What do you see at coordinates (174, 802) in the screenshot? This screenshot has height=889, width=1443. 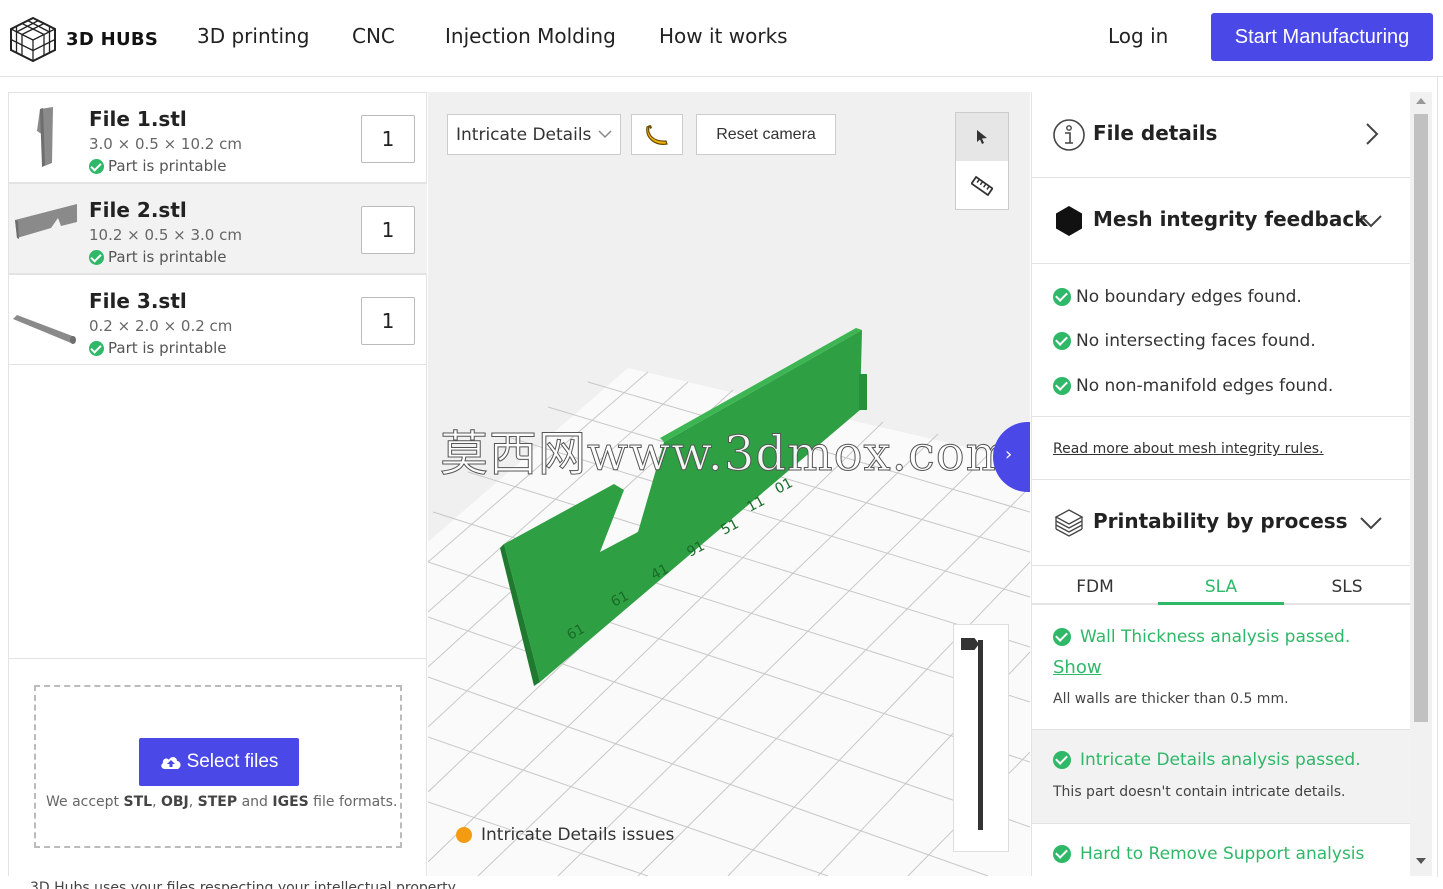 I see `format-obj: OBJ` at bounding box center [174, 802].